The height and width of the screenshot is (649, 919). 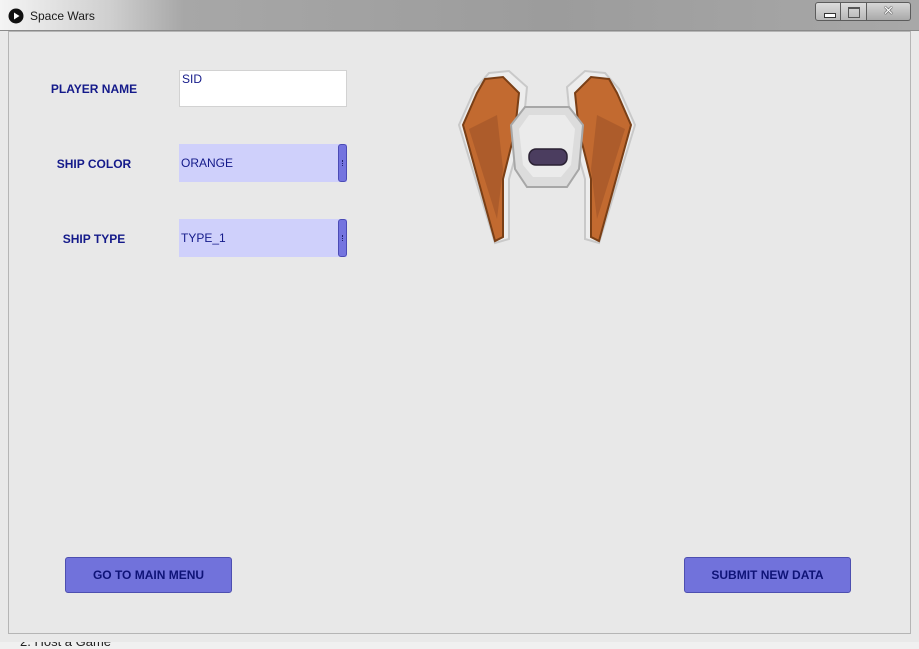 I want to click on maximize-button, so click(x=854, y=11).